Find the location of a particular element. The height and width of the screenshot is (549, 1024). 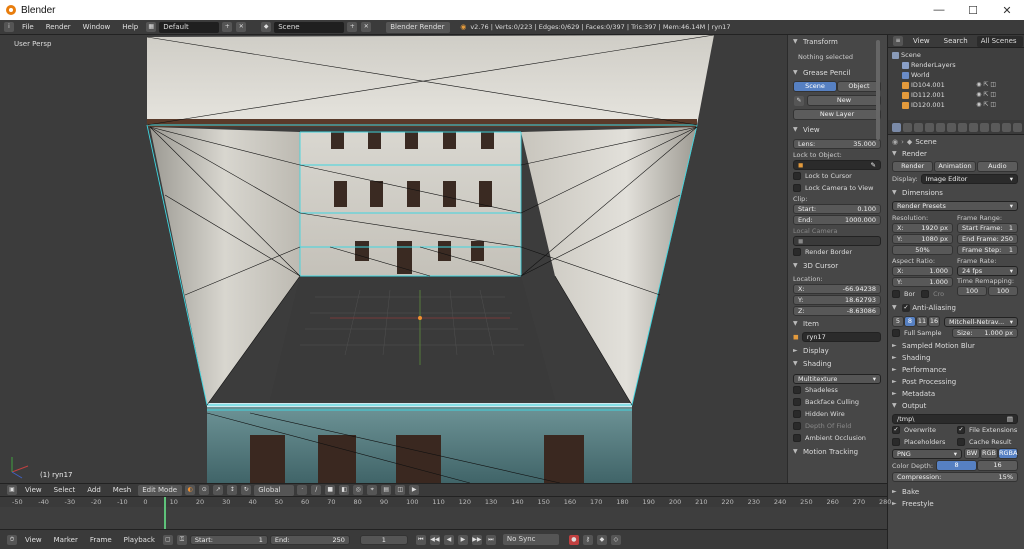

world-tab-icon is located at coordinates (929, 127).